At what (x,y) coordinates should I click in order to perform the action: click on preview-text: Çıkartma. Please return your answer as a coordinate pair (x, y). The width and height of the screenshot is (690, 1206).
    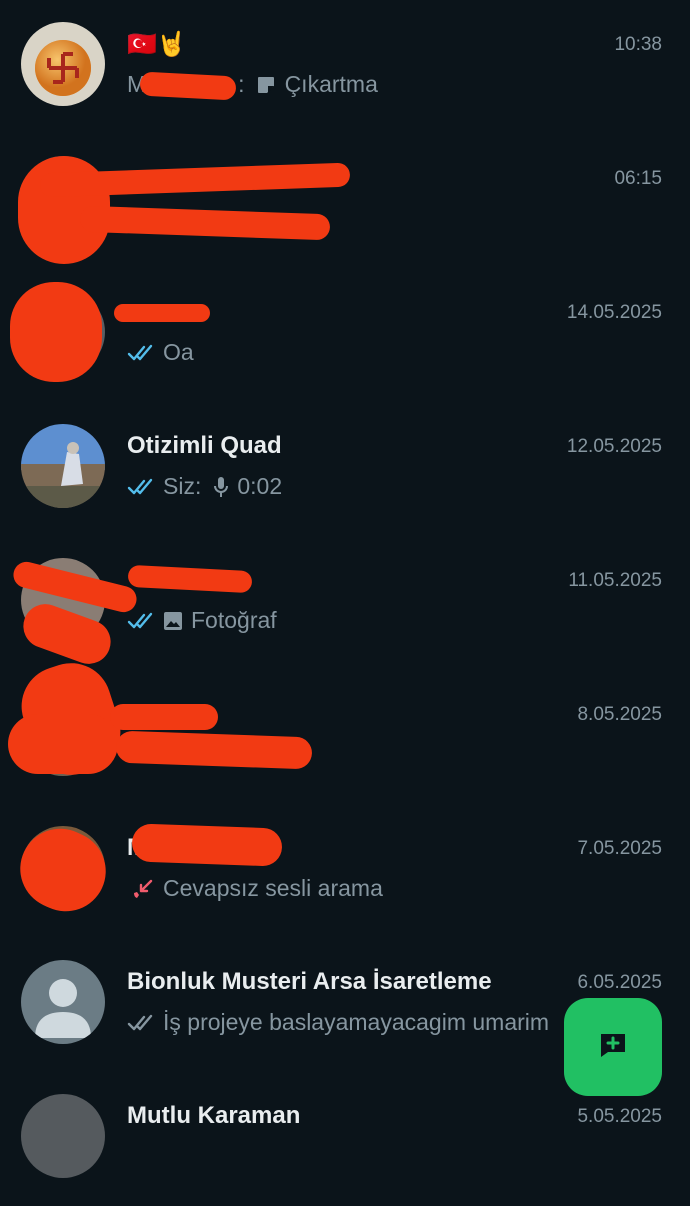
    Looking at the image, I should click on (331, 84).